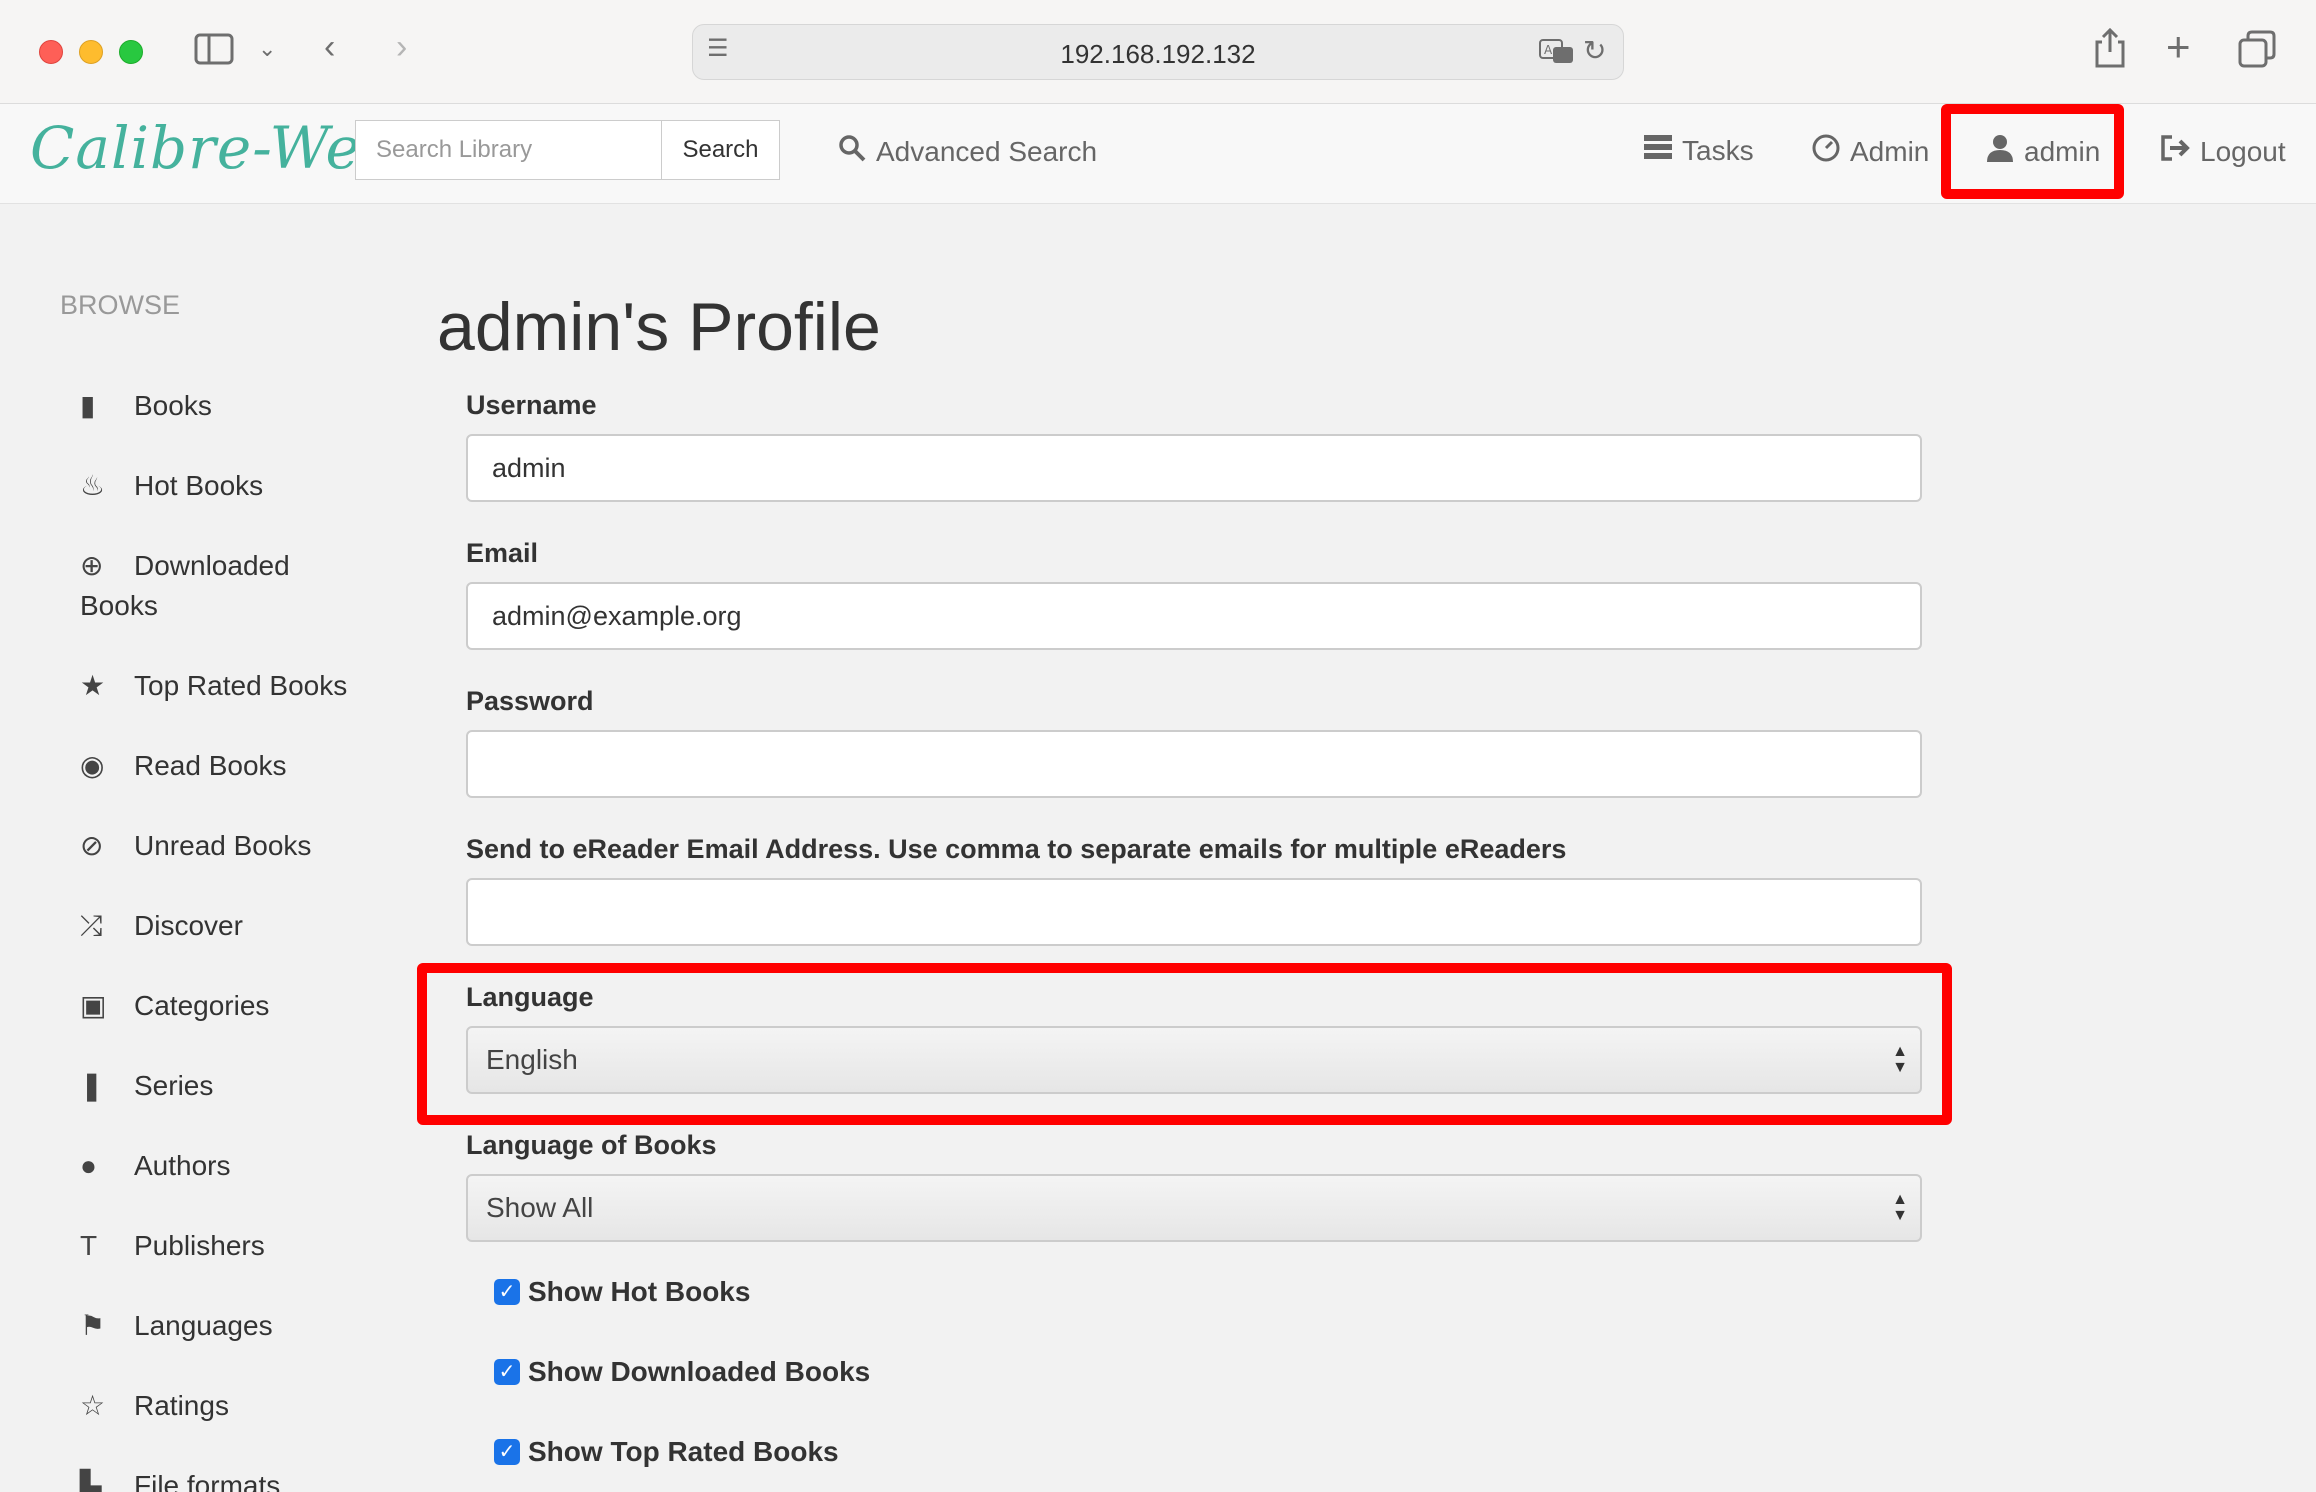  Describe the element at coordinates (683, 1451) in the screenshot. I see `checkbox-label: Show Top Rated Books` at that location.